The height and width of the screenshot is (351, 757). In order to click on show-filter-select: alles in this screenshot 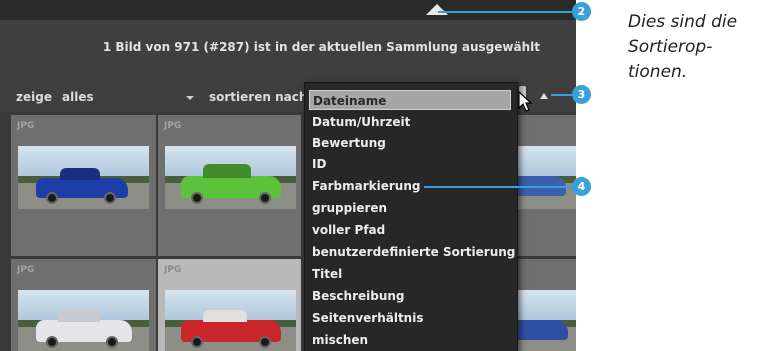, I will do `click(78, 97)`.